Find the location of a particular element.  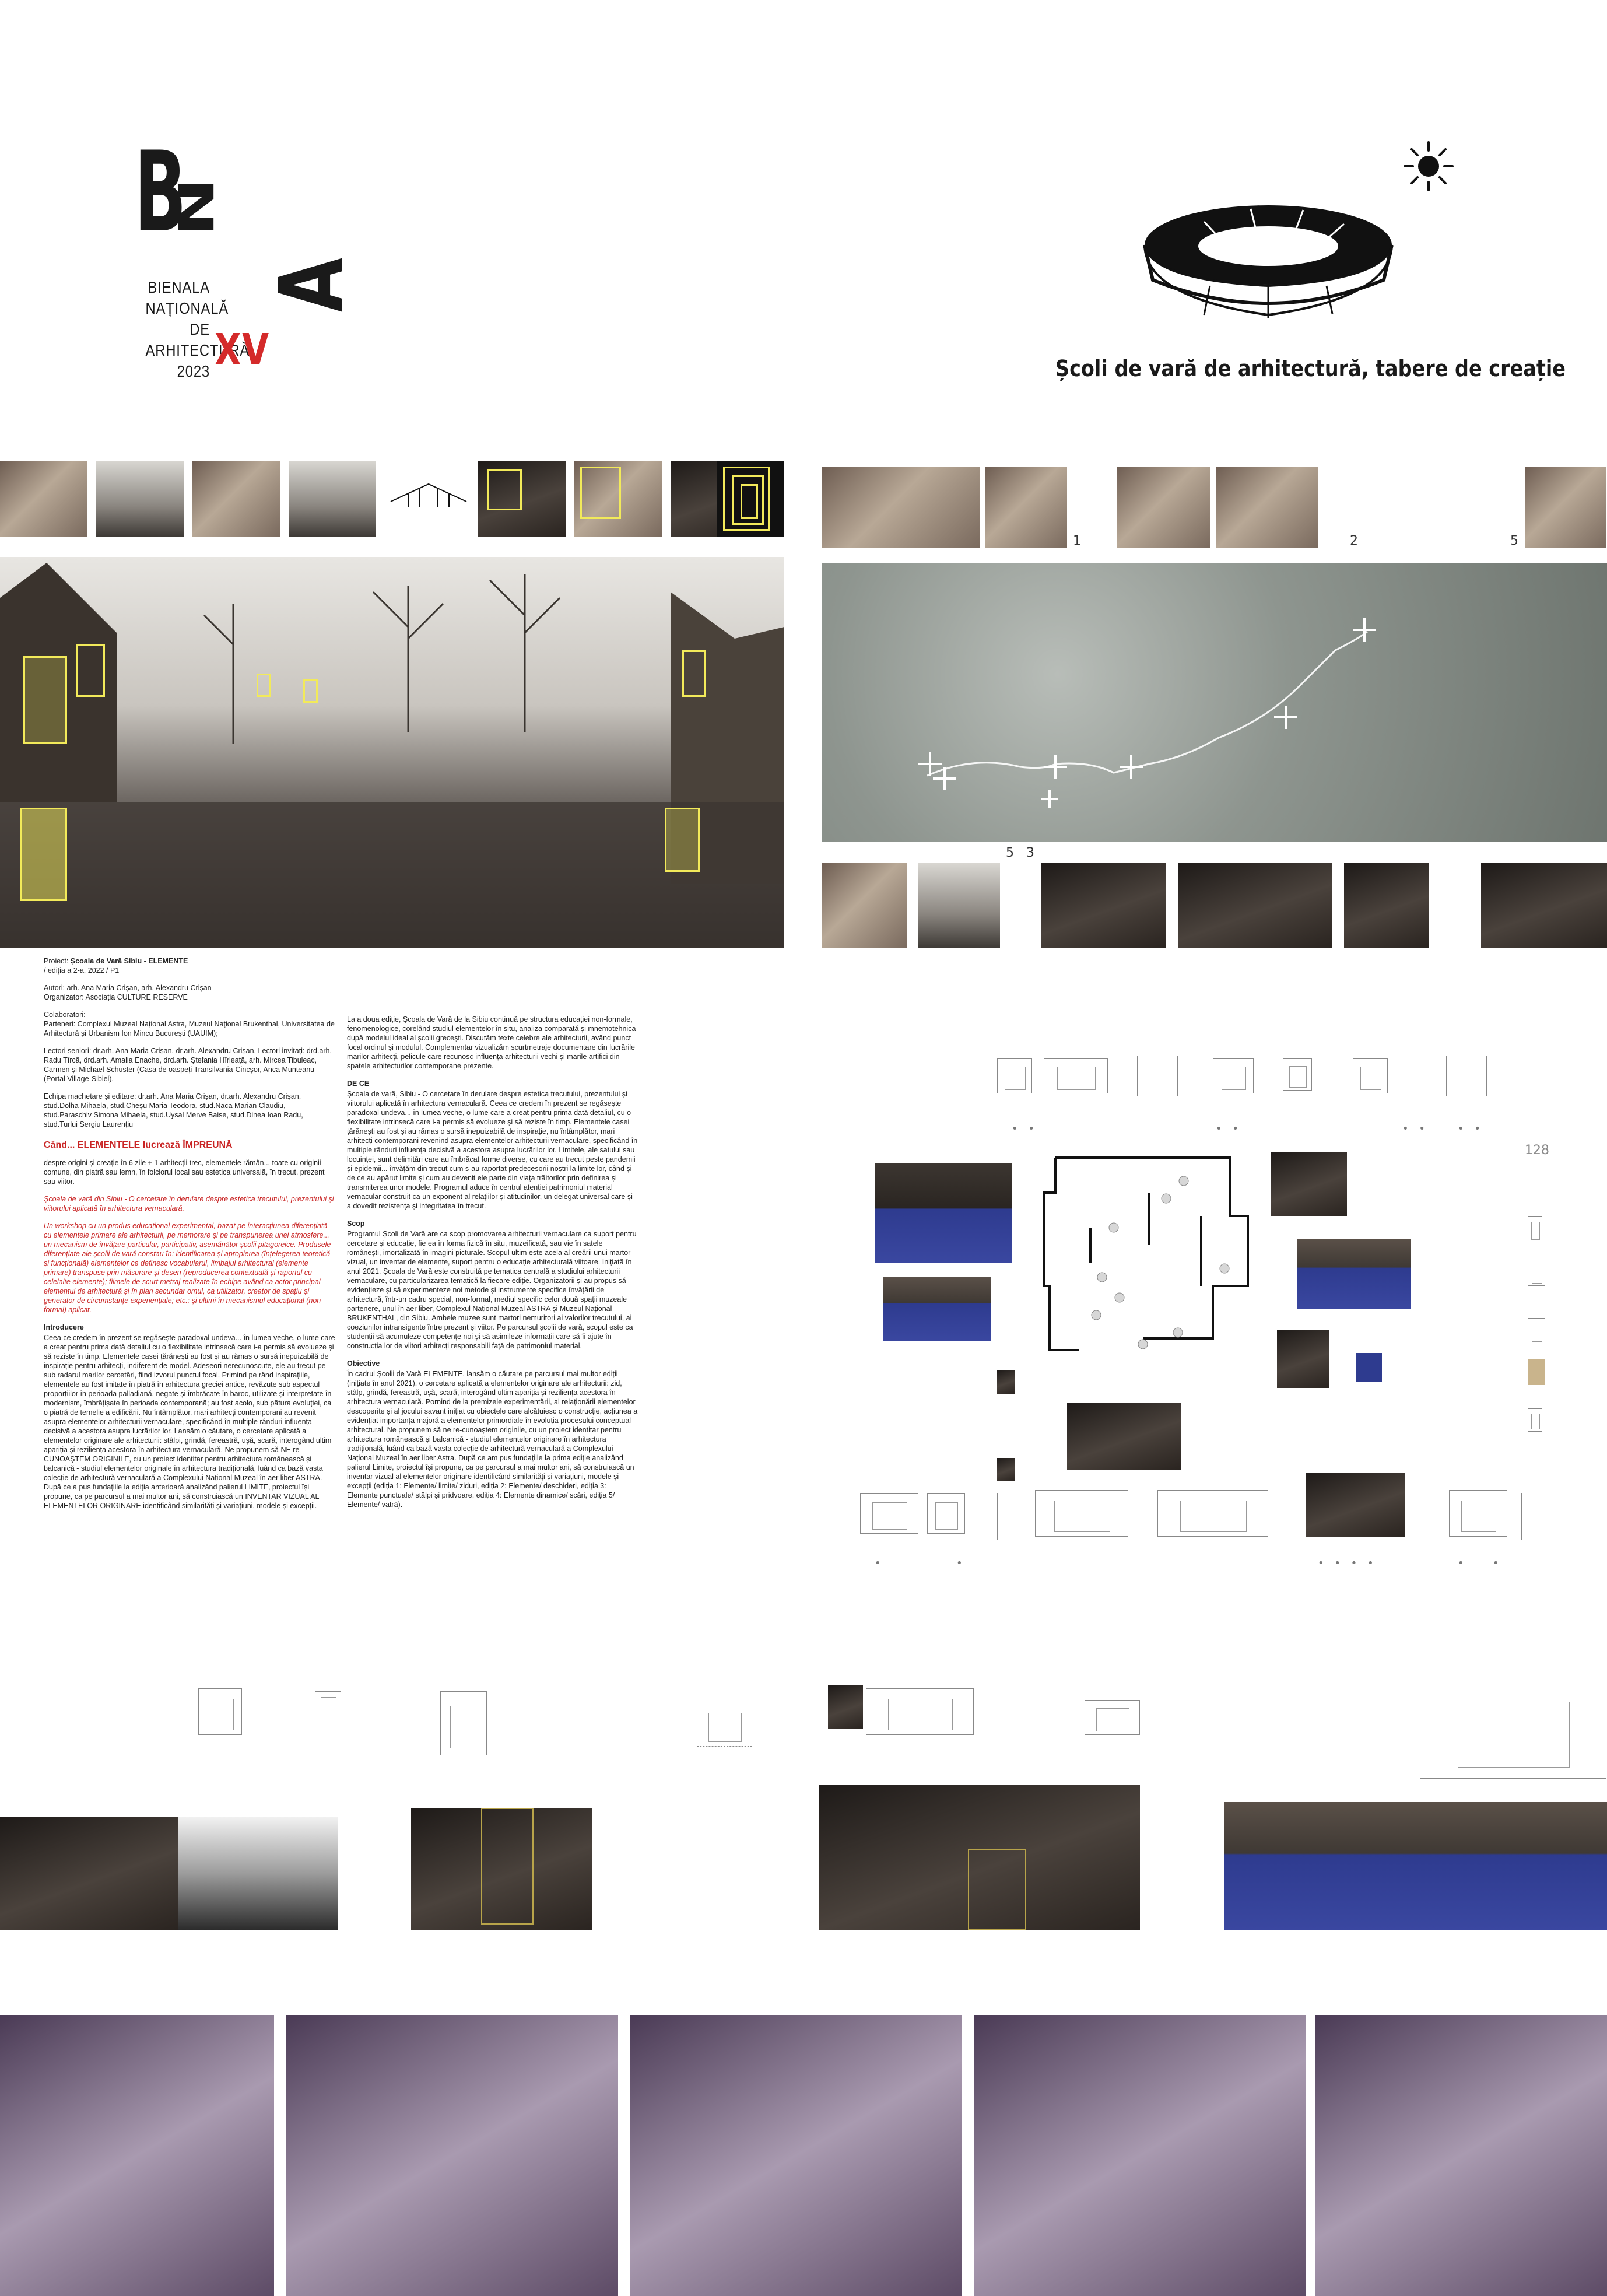

strip-marker-number: 5 is located at coordinates (1010, 853).